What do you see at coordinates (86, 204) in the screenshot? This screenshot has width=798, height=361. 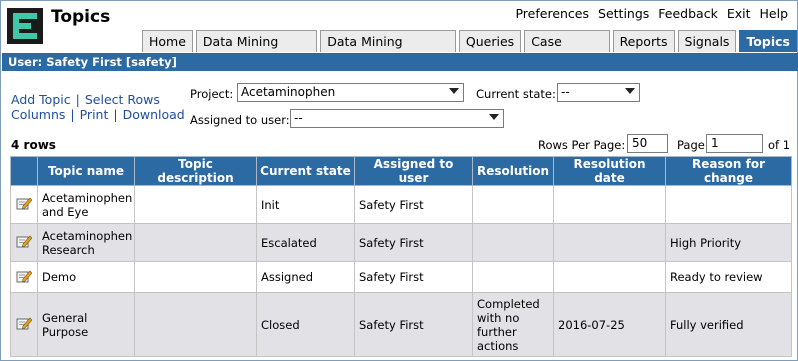 I see `cell-topic-name: Acetaminophen and Eye` at bounding box center [86, 204].